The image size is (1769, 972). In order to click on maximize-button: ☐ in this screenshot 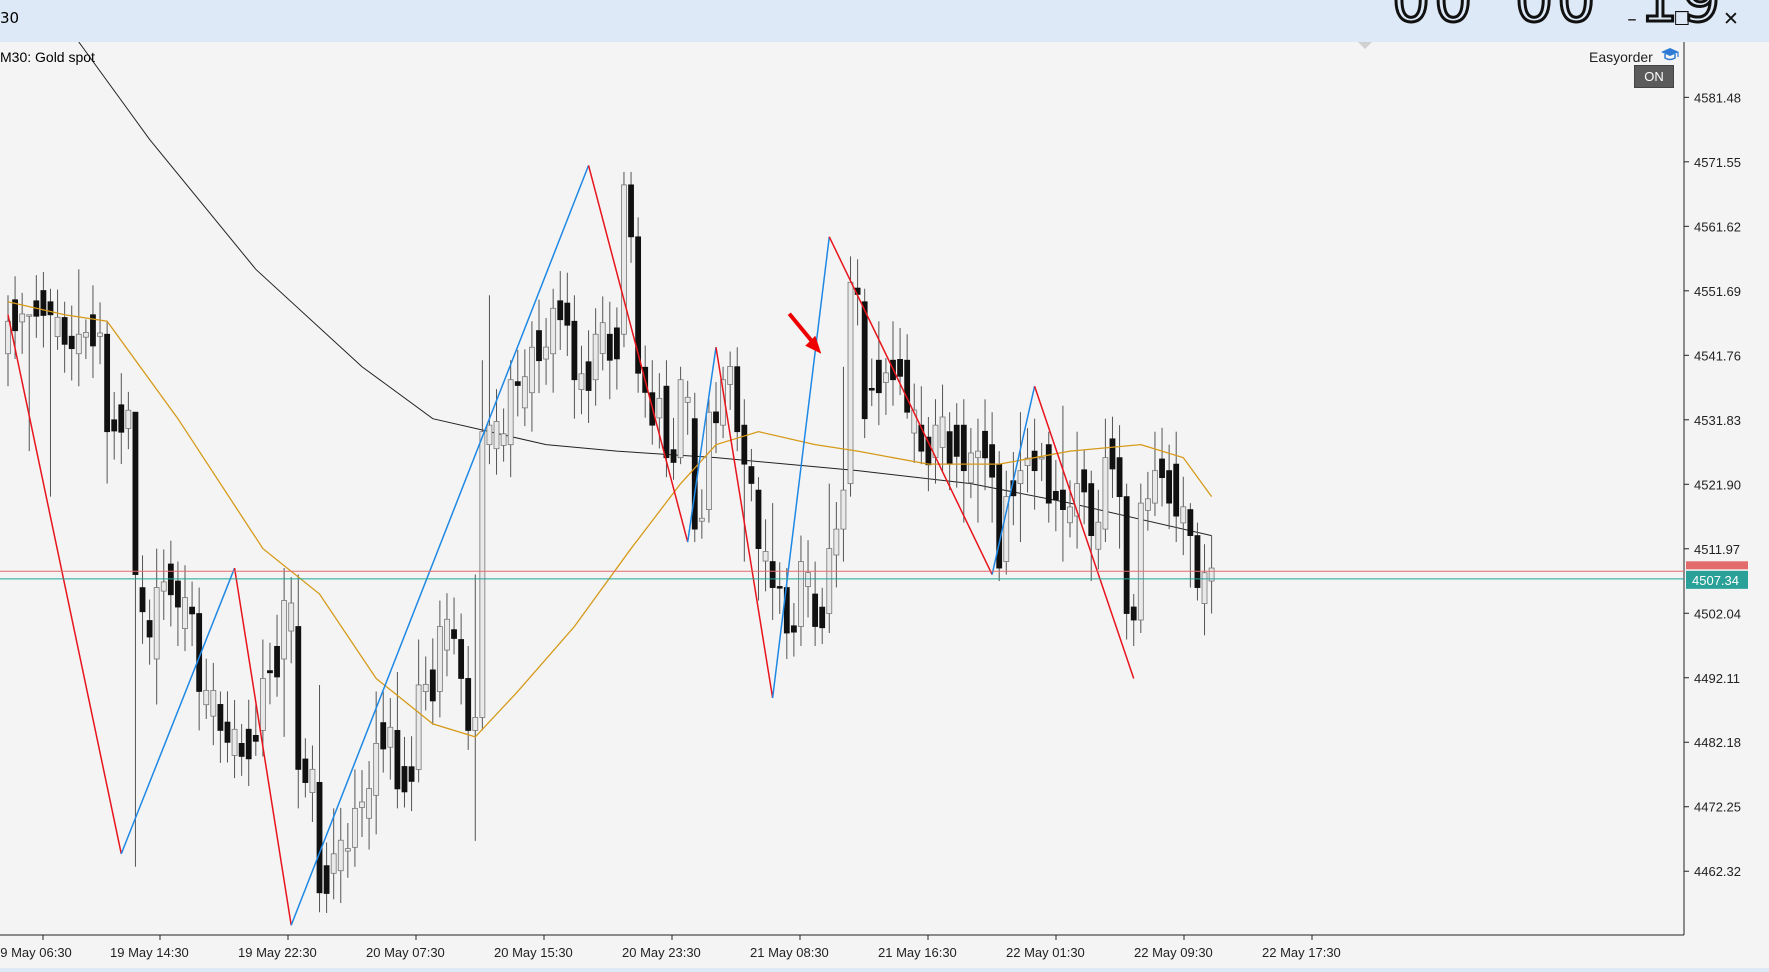, I will do `click(1682, 20)`.